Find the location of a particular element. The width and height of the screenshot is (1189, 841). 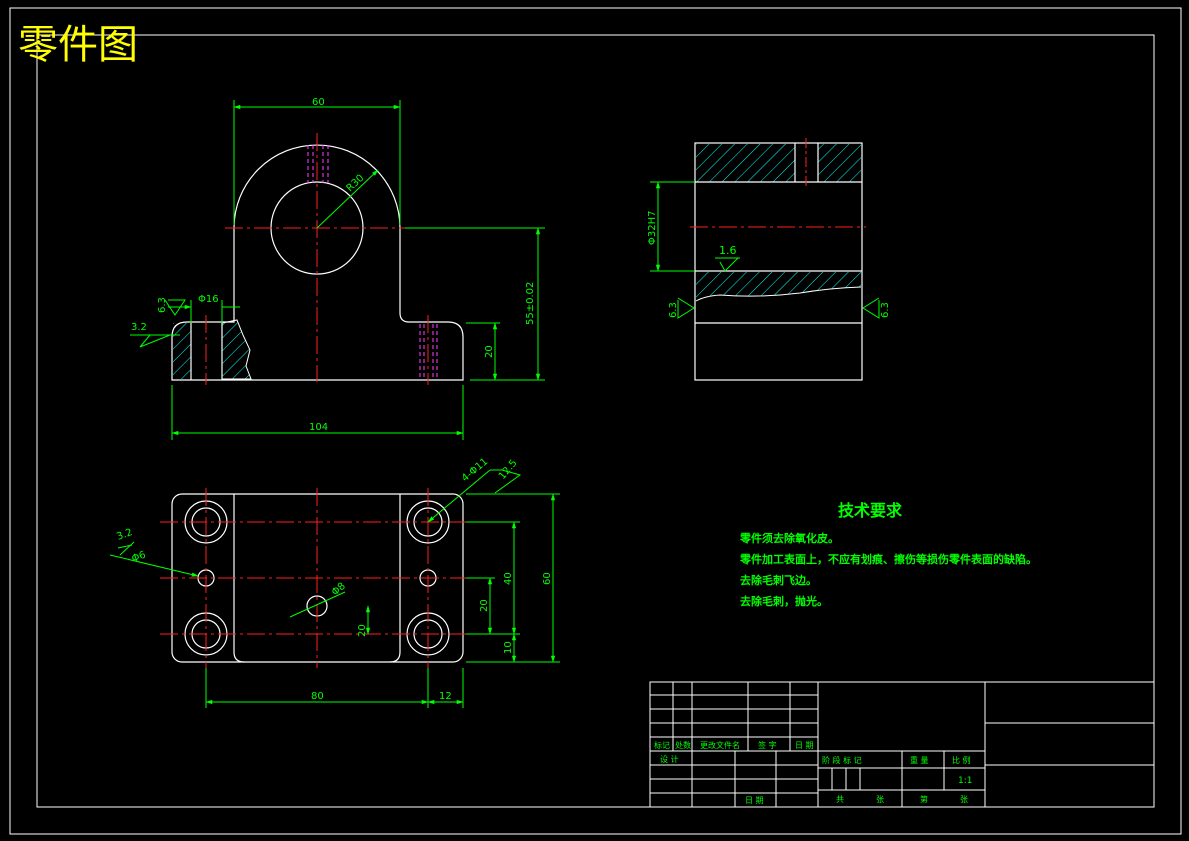

rough-left-top: 6.3 is located at coordinates (162, 305).